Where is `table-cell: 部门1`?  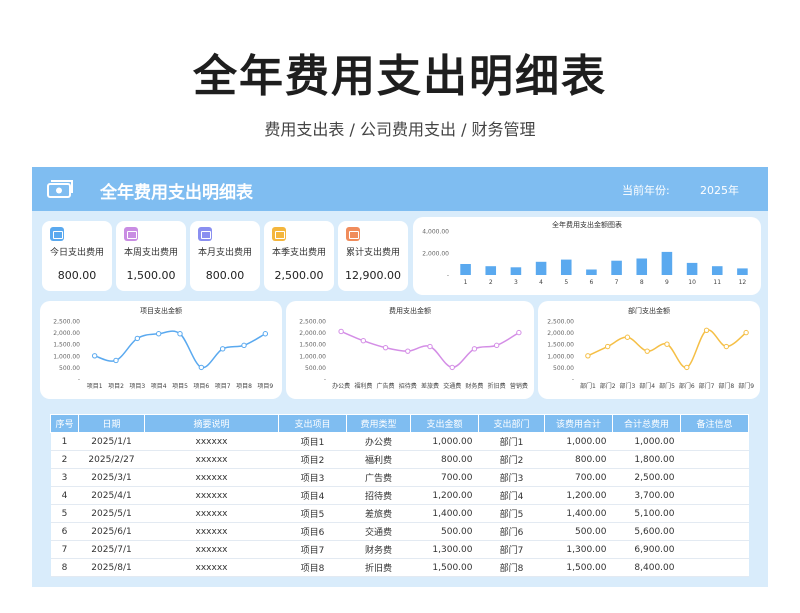
table-cell: 部门1 is located at coordinates (511, 441).